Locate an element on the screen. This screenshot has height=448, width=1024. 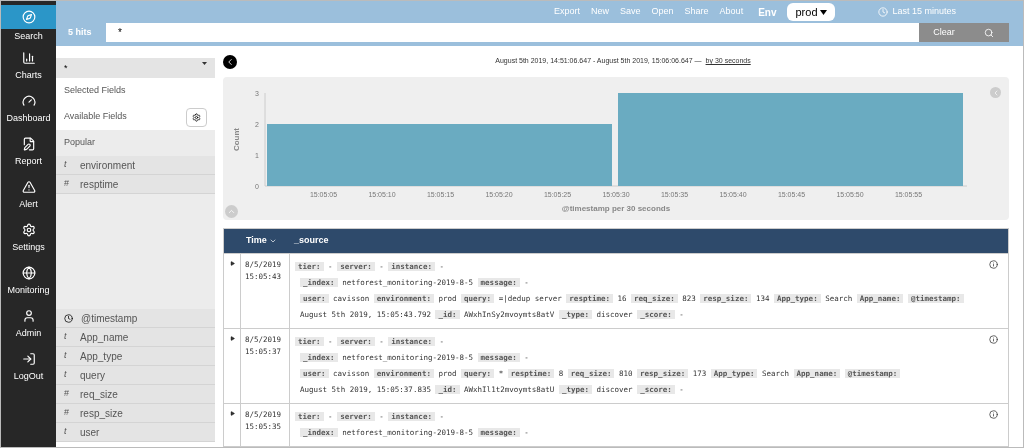
field-item: t user is located at coordinates (135, 432).